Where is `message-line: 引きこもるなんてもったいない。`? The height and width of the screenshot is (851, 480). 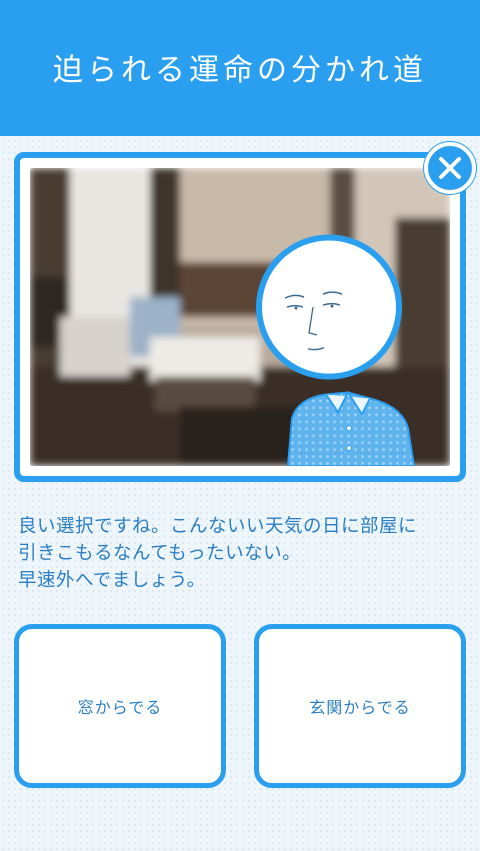
message-line: 引きこもるなんてもったいない。 is located at coordinates (160, 553).